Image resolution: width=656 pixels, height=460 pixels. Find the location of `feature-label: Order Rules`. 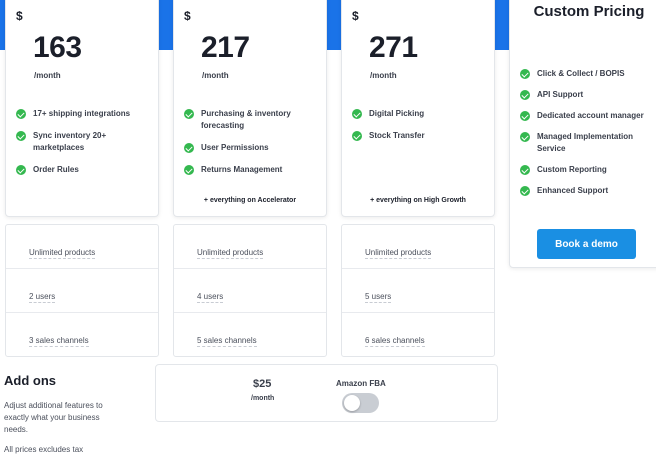

feature-label: Order Rules is located at coordinates (56, 169).